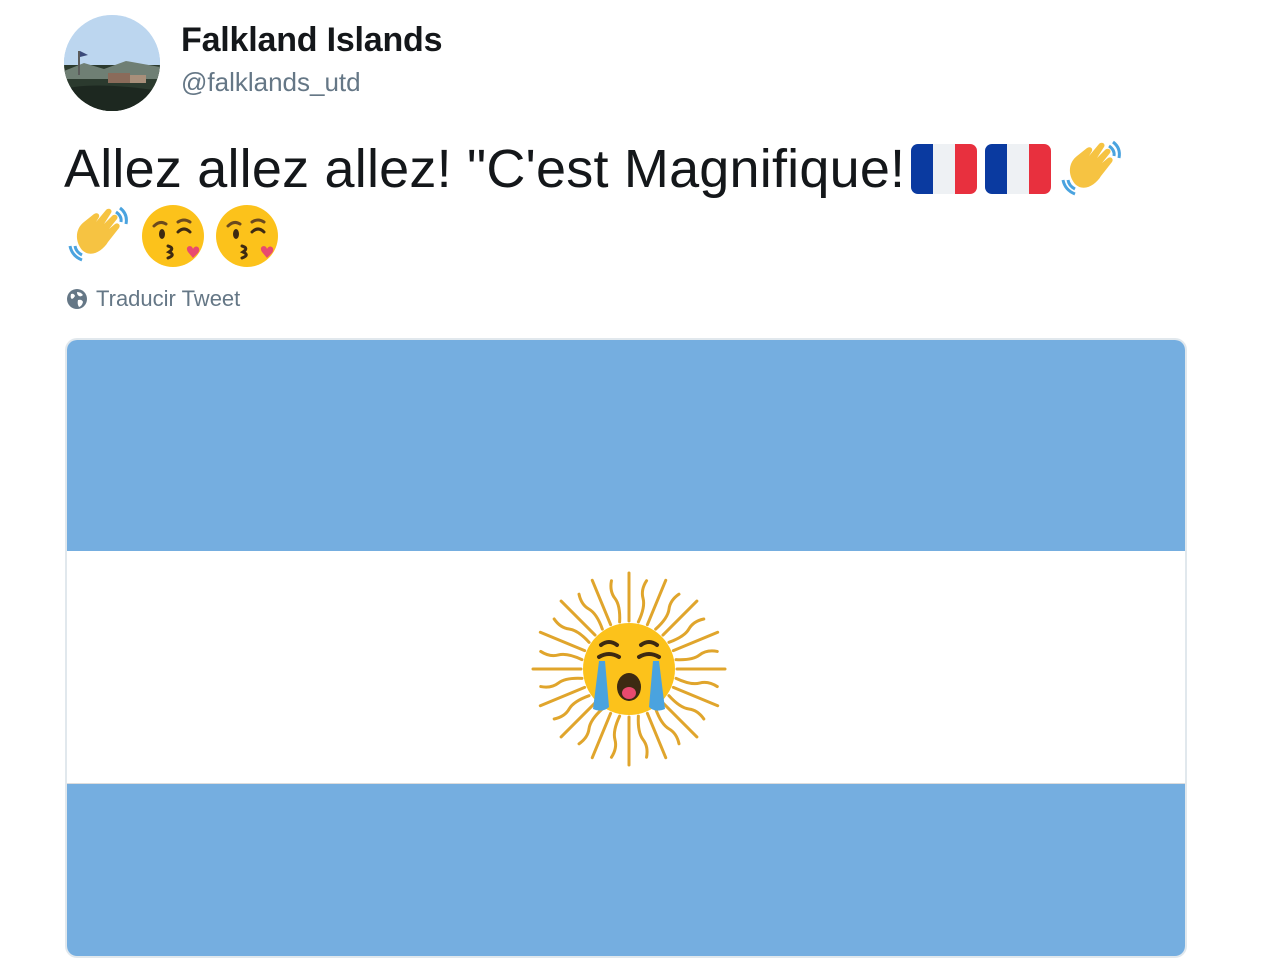 The image size is (1262, 958). What do you see at coordinates (271, 82) in the screenshot?
I see `user-handle: @falklands_utd` at bounding box center [271, 82].